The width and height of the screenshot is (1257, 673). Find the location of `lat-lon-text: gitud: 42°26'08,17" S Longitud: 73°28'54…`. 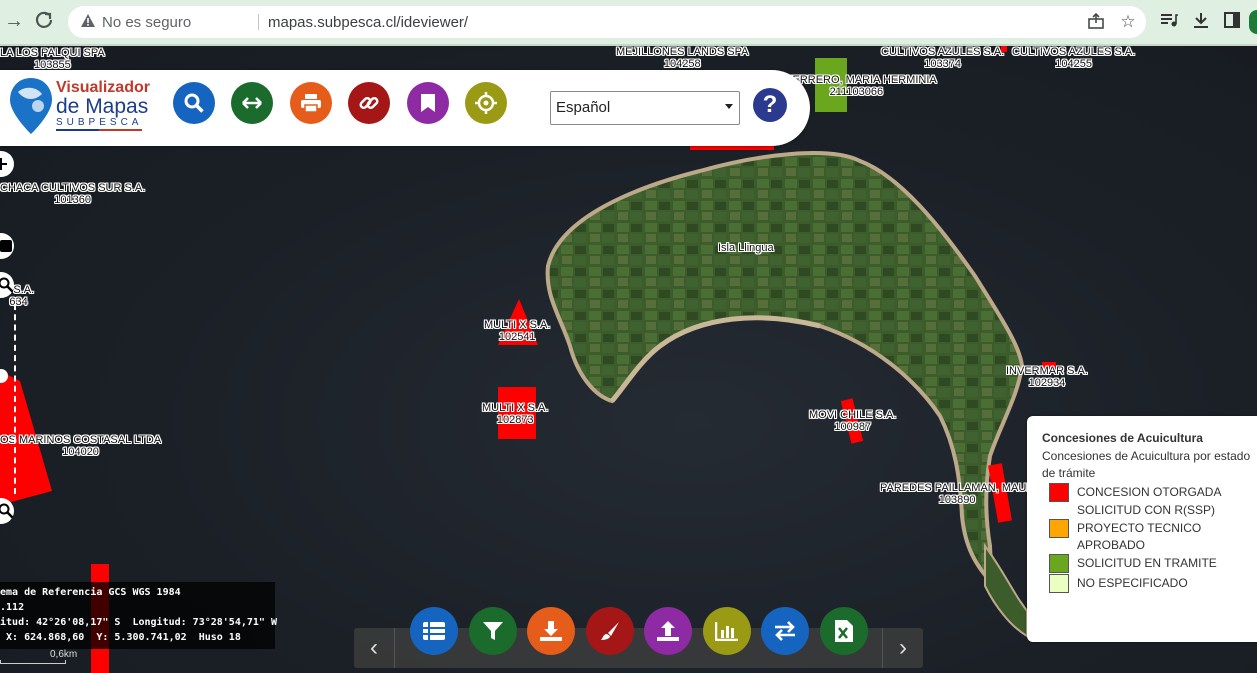

lat-lon-text: gitud: 42°26'08,17" S Longitud: 73°28'54… is located at coordinates (138, 622).